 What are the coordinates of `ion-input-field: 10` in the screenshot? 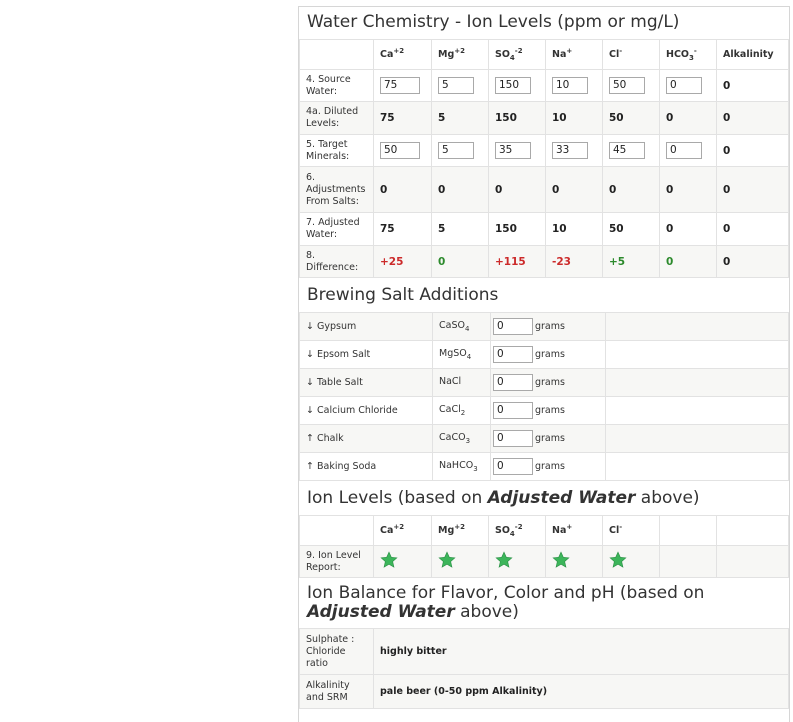 It's located at (570, 85).